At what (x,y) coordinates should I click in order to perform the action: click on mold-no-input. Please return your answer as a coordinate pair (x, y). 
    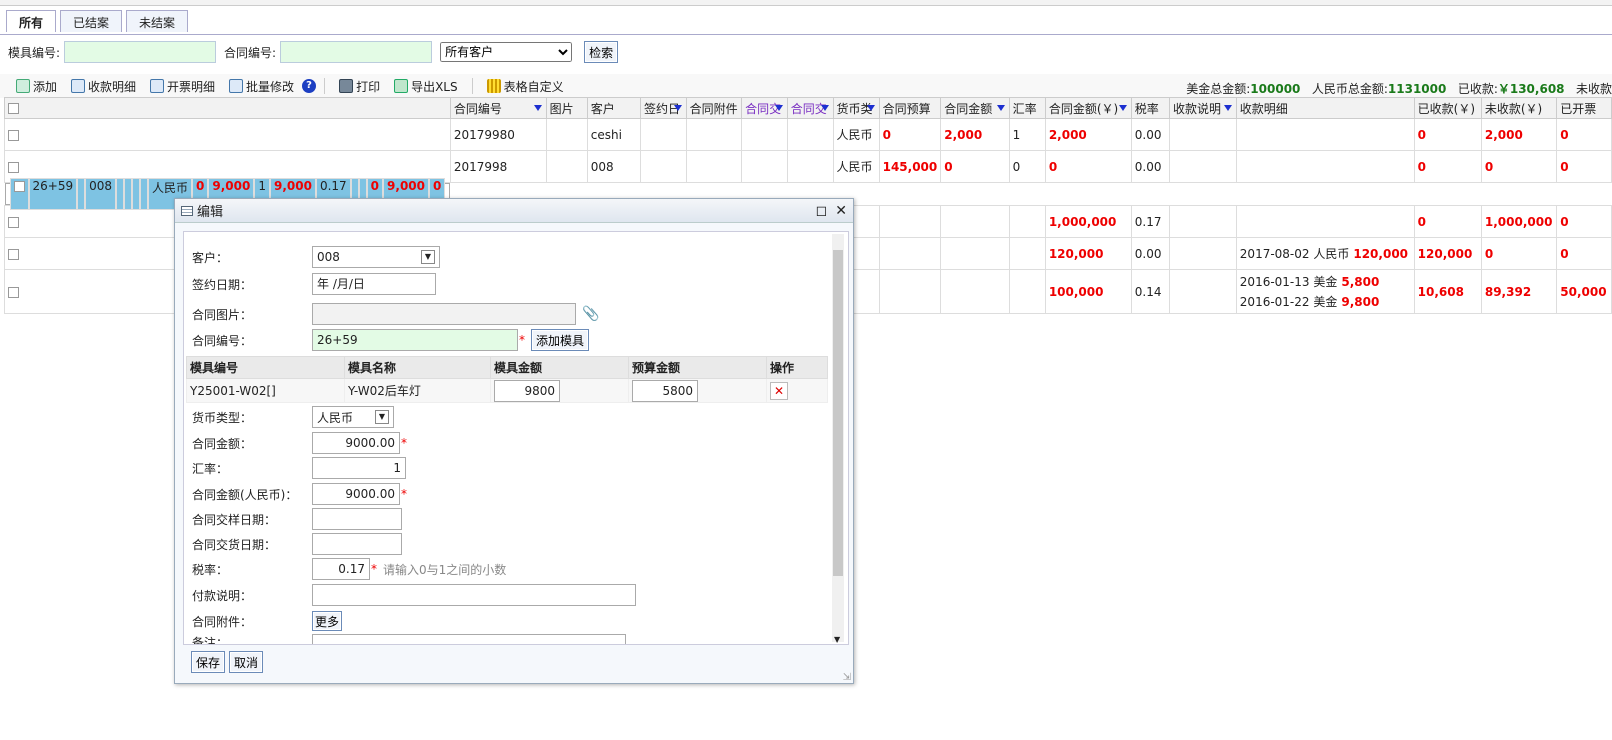
    Looking at the image, I should click on (140, 52).